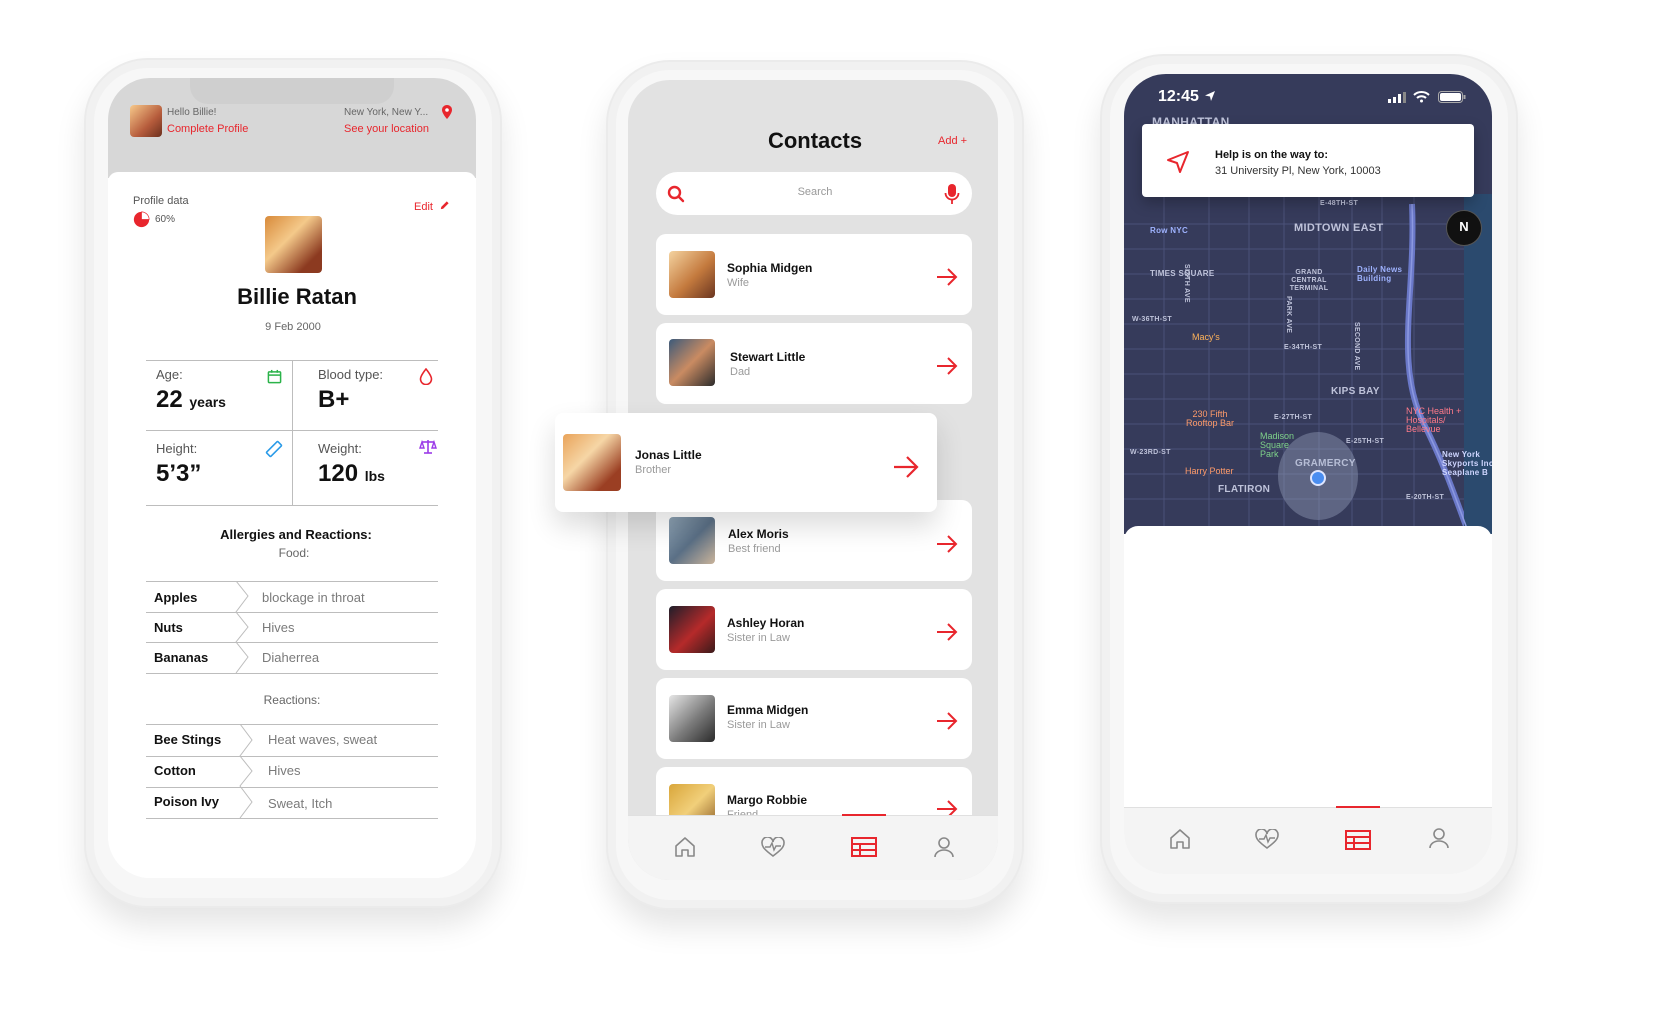  I want to click on map-label-row-nyc: Row NYC, so click(1169, 230).